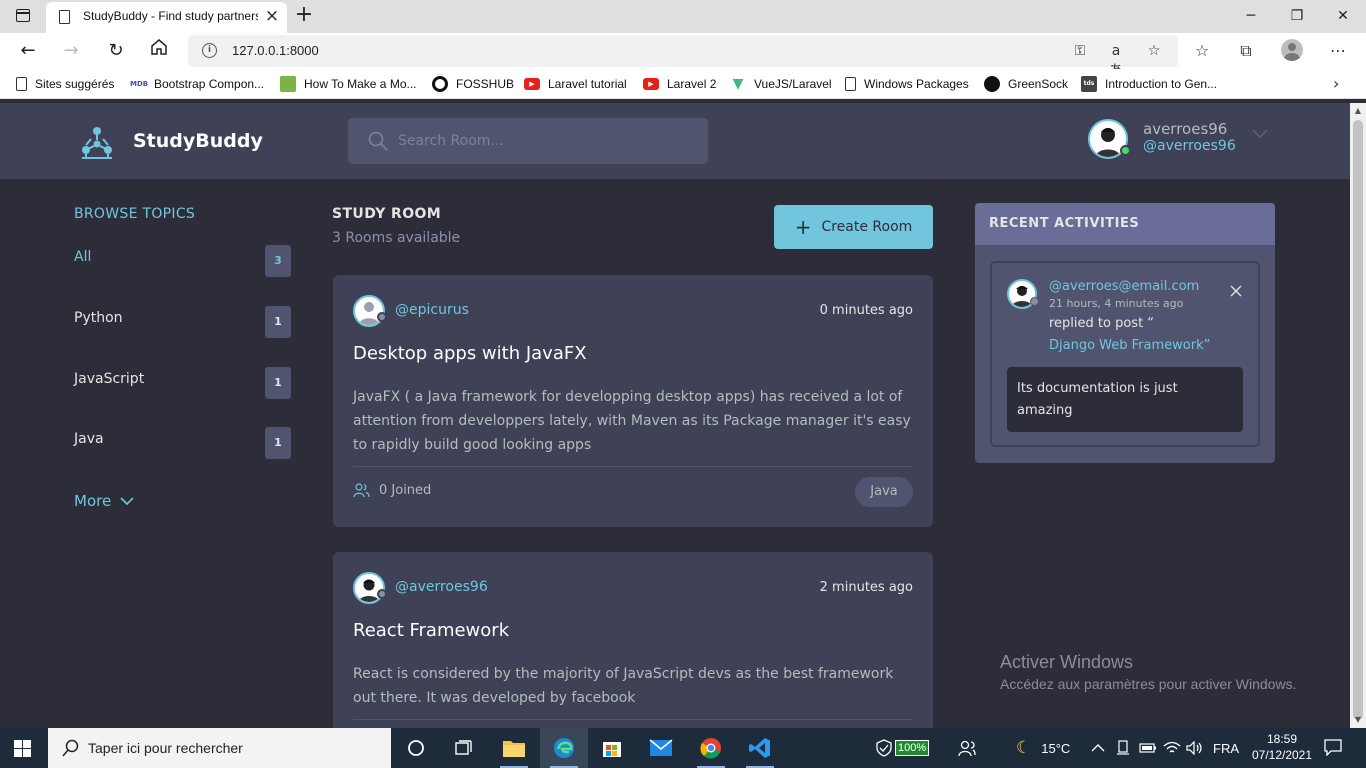  I want to click on chrome-icon, so click(711, 748).